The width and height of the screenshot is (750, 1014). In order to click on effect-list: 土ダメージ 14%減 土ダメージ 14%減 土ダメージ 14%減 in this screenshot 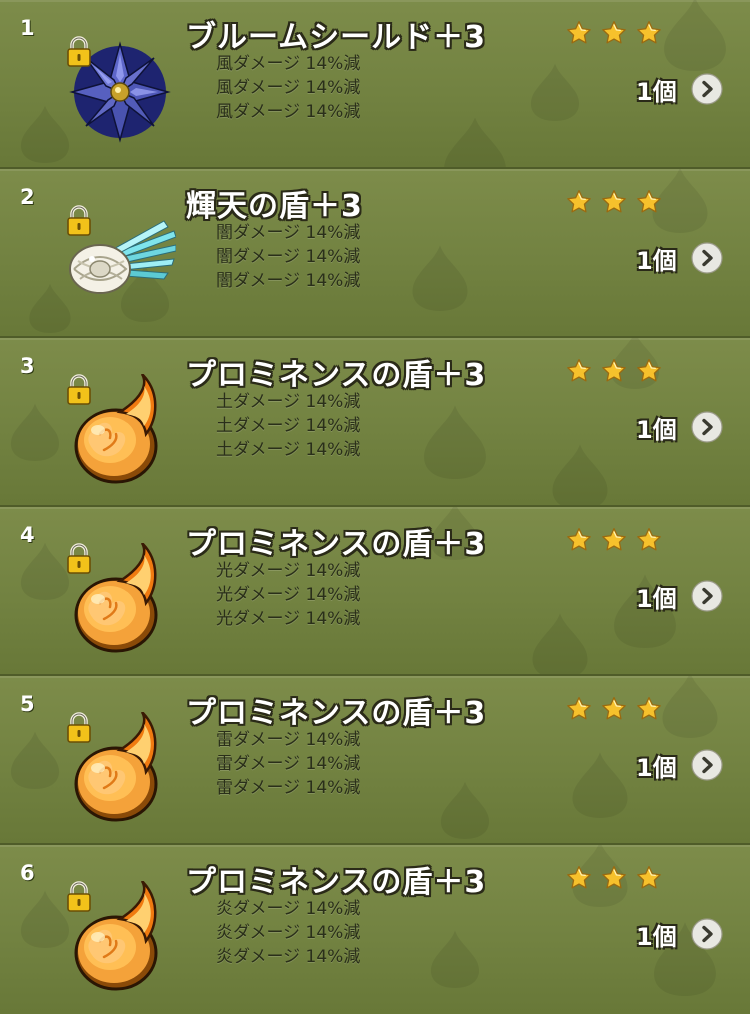, I will do `click(288, 426)`.